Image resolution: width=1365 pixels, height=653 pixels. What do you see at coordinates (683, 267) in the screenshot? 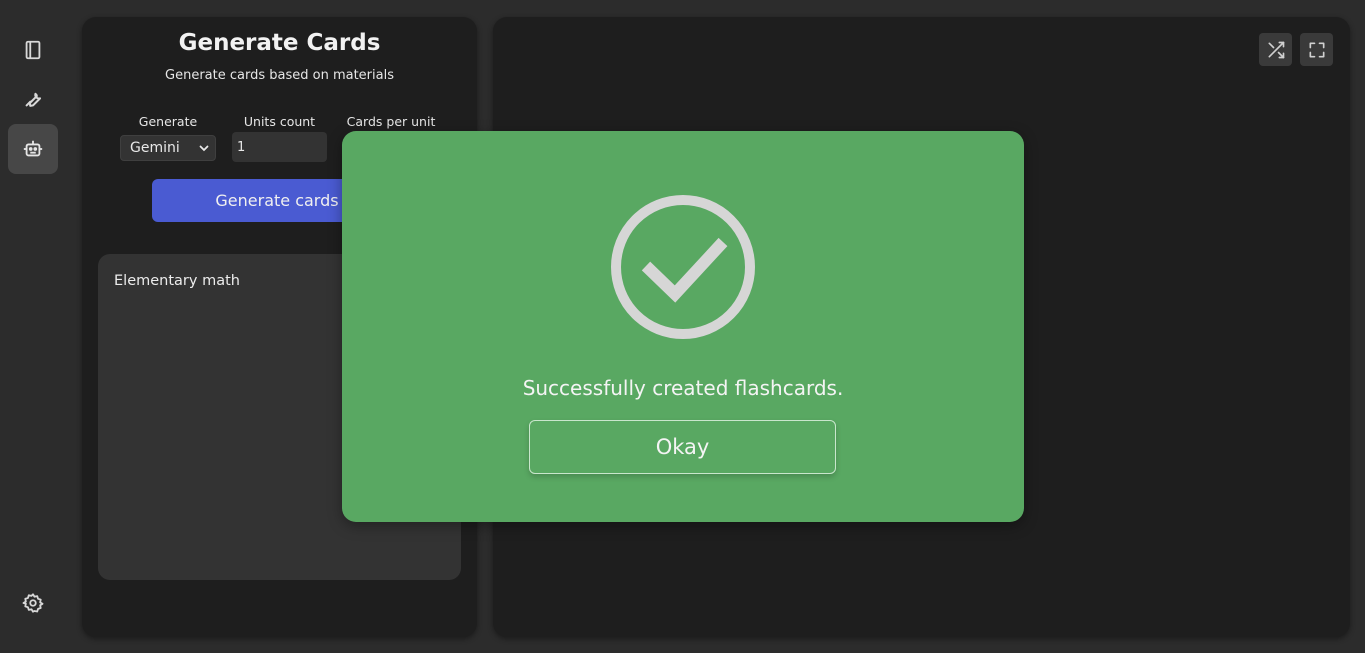
I see `check-circle-icon` at bounding box center [683, 267].